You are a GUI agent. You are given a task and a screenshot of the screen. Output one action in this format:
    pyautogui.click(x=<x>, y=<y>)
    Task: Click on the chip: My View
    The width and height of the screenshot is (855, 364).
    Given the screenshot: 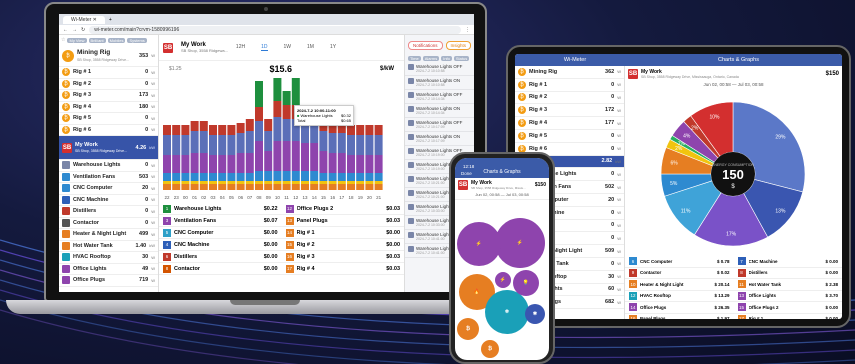 What is the action you would take?
    pyautogui.click(x=77, y=40)
    